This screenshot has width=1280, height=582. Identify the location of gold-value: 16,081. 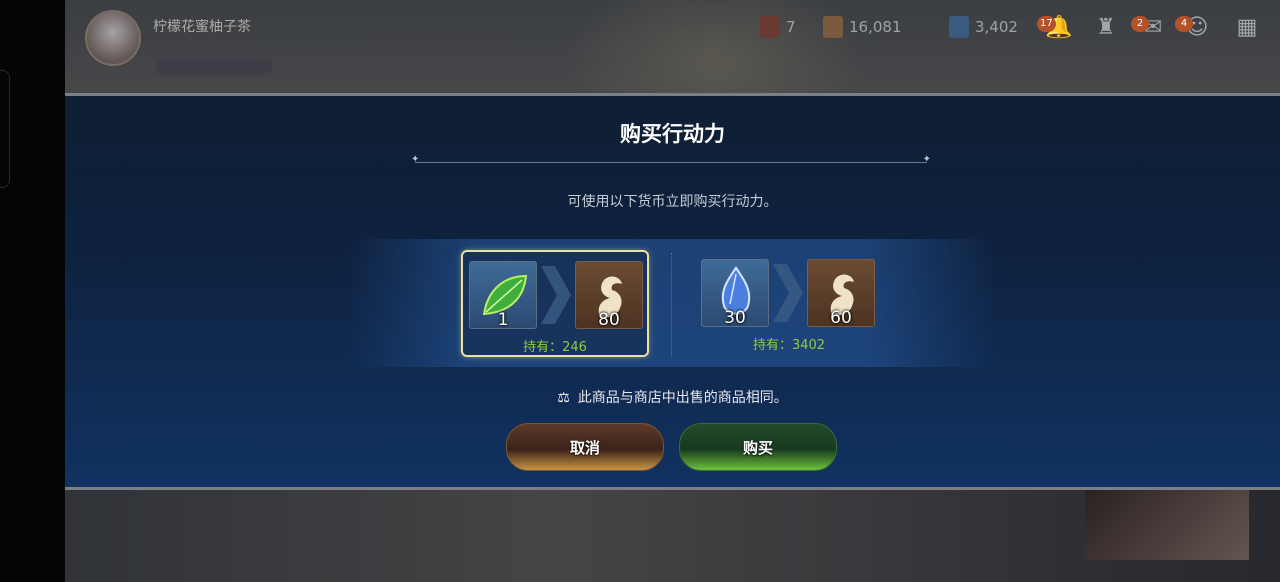
(875, 27).